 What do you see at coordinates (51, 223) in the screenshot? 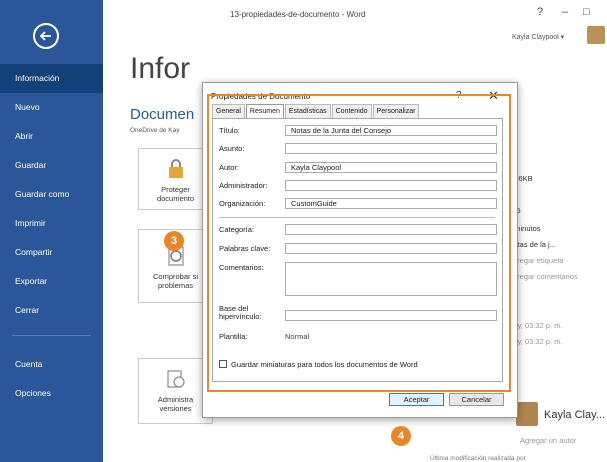
I see `nav-item-imprimir: Imprimir` at bounding box center [51, 223].